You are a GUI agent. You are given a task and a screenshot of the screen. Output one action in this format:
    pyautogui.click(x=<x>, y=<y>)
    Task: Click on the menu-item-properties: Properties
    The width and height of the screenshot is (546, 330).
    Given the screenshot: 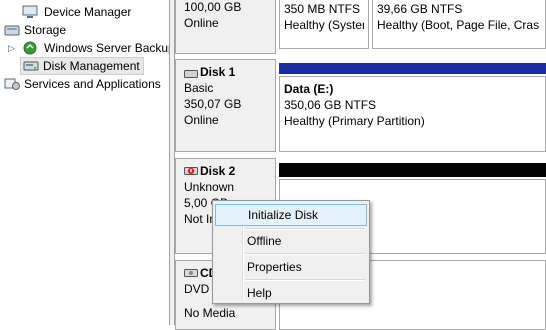 What is the action you would take?
    pyautogui.click(x=291, y=267)
    